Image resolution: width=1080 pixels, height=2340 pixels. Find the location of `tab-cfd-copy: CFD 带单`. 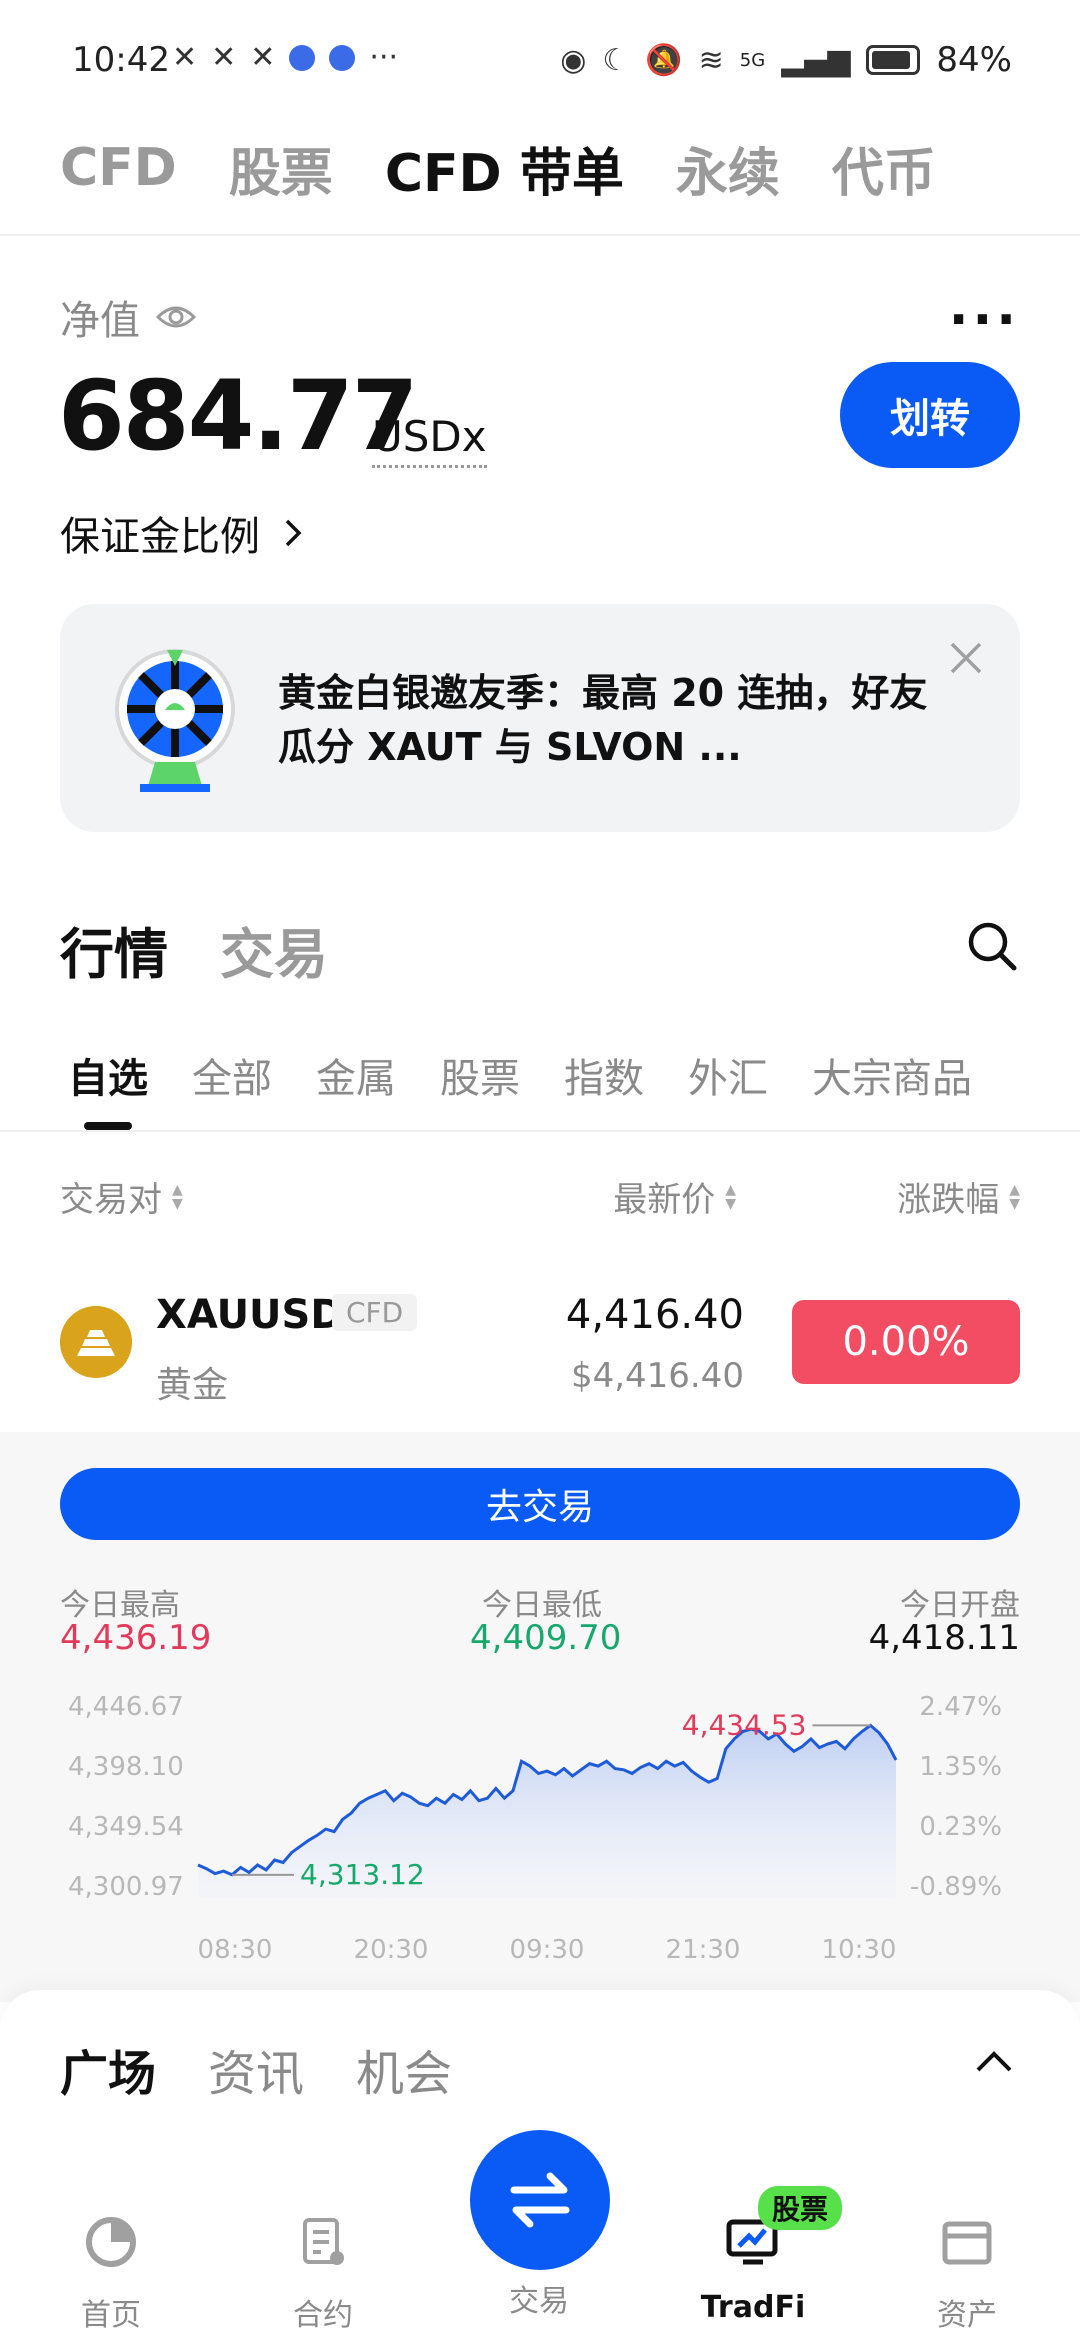

tab-cfd-copy: CFD 带单 is located at coordinates (504, 168).